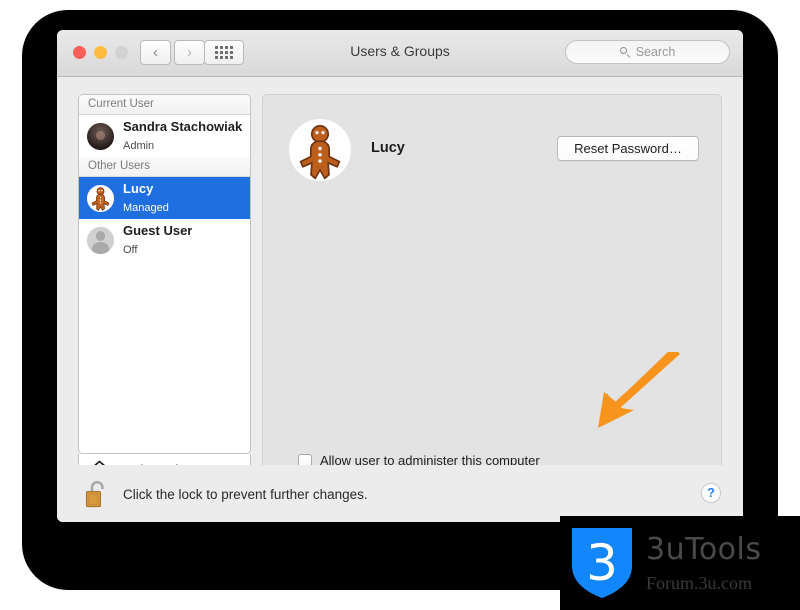 This screenshot has height=610, width=800. Describe the element at coordinates (699, 582) in the screenshot. I see `watermark-subtitle: Forum.3u.com` at that location.